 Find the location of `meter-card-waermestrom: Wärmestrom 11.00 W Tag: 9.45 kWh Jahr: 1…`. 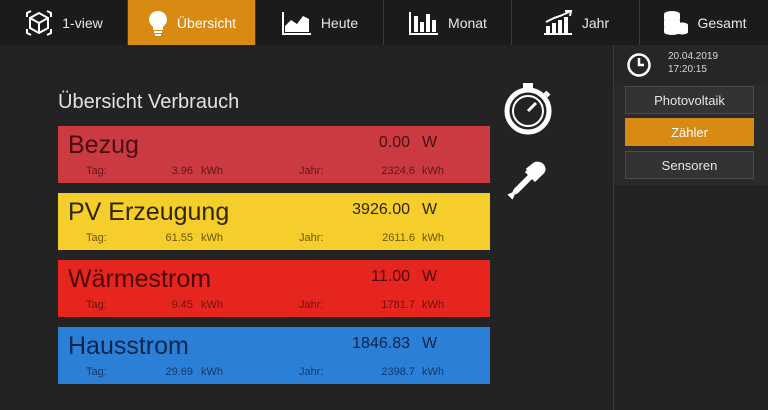

meter-card-waermestrom: Wärmestrom 11.00 W Tag: 9.45 kWh Jahr: 1… is located at coordinates (274, 288).